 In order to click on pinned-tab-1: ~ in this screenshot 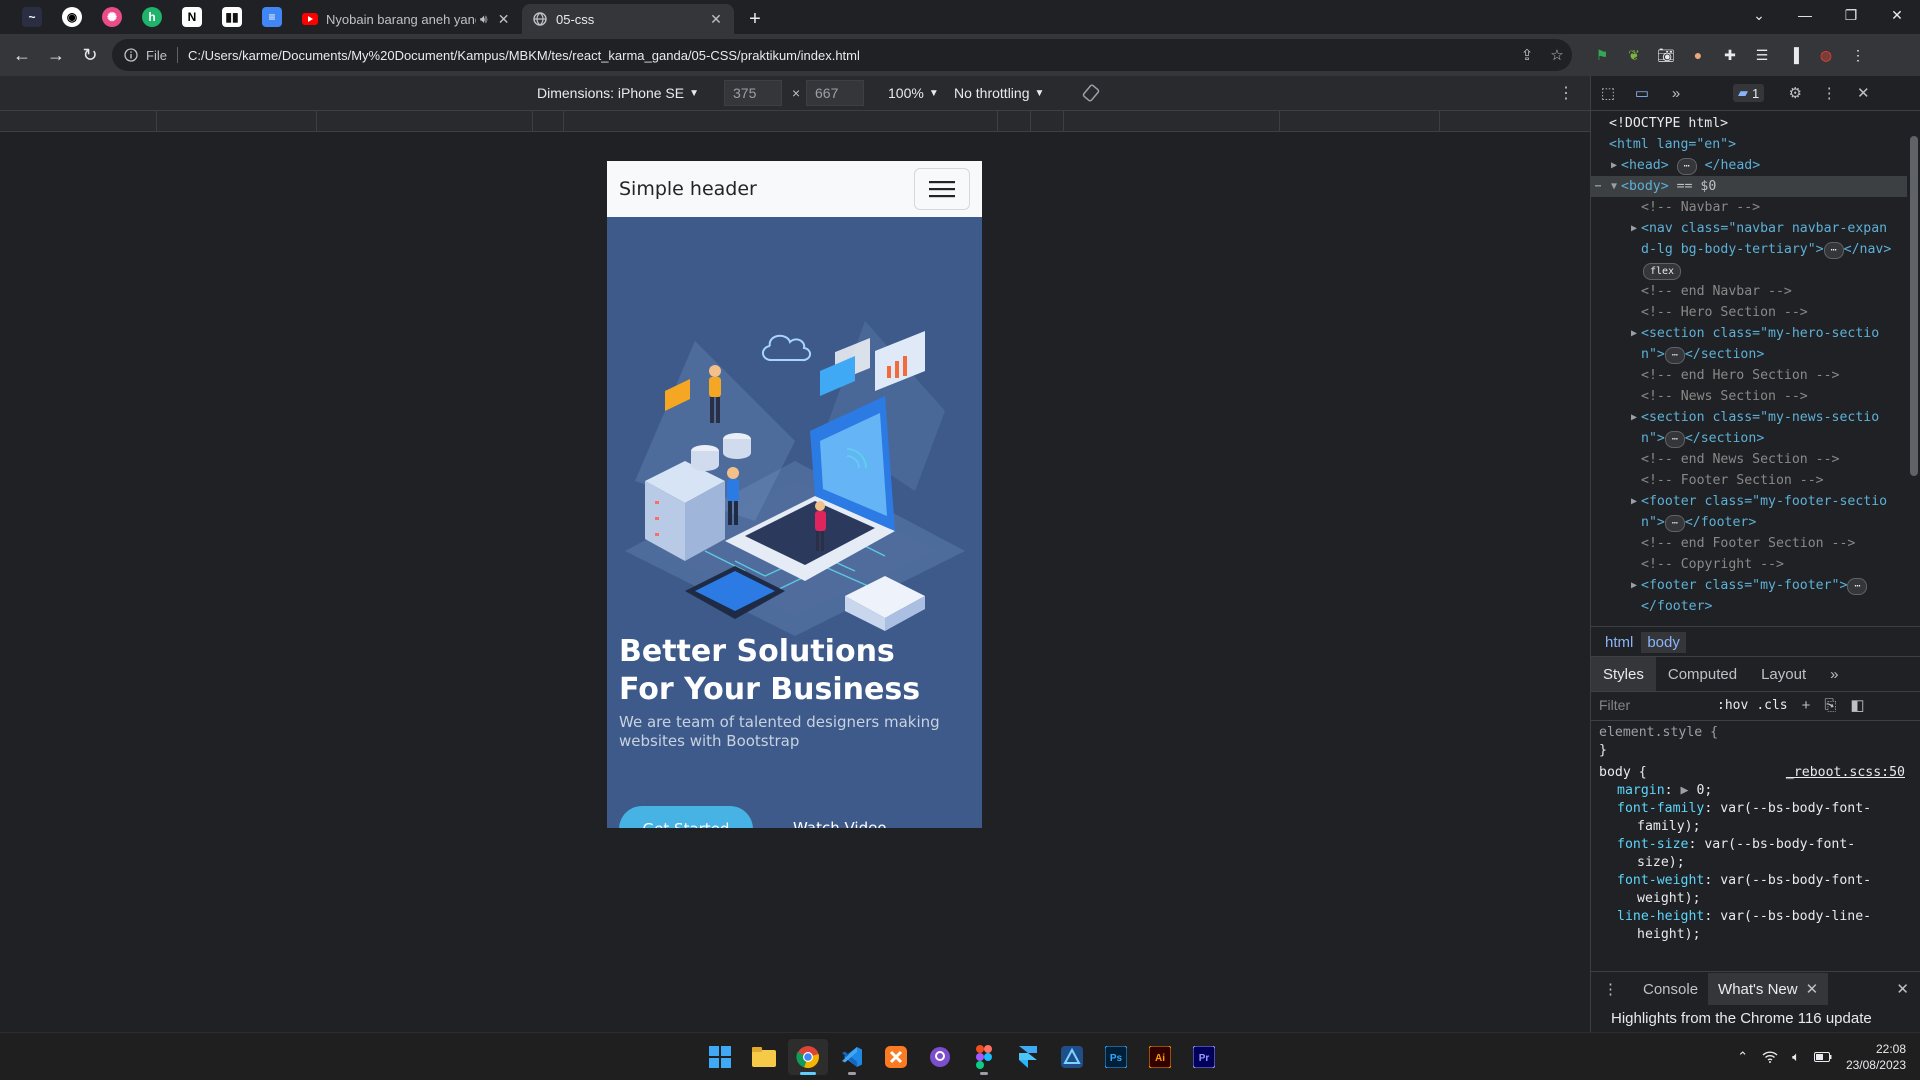, I will do `click(32, 17)`.